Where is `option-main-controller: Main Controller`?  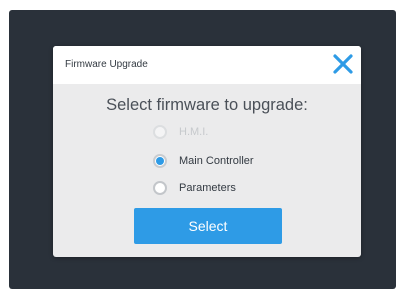
option-main-controller: Main Controller is located at coordinates (203, 161).